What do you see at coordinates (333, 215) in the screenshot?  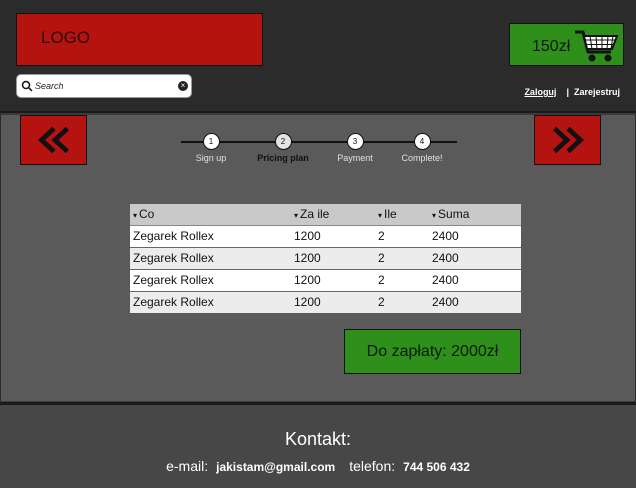 I see `column-header: ▾ Za ile` at bounding box center [333, 215].